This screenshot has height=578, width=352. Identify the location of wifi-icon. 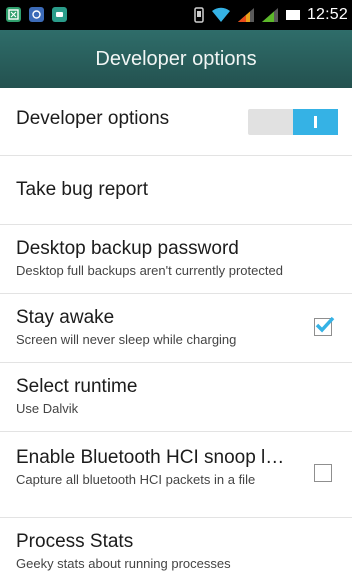
(220, 15).